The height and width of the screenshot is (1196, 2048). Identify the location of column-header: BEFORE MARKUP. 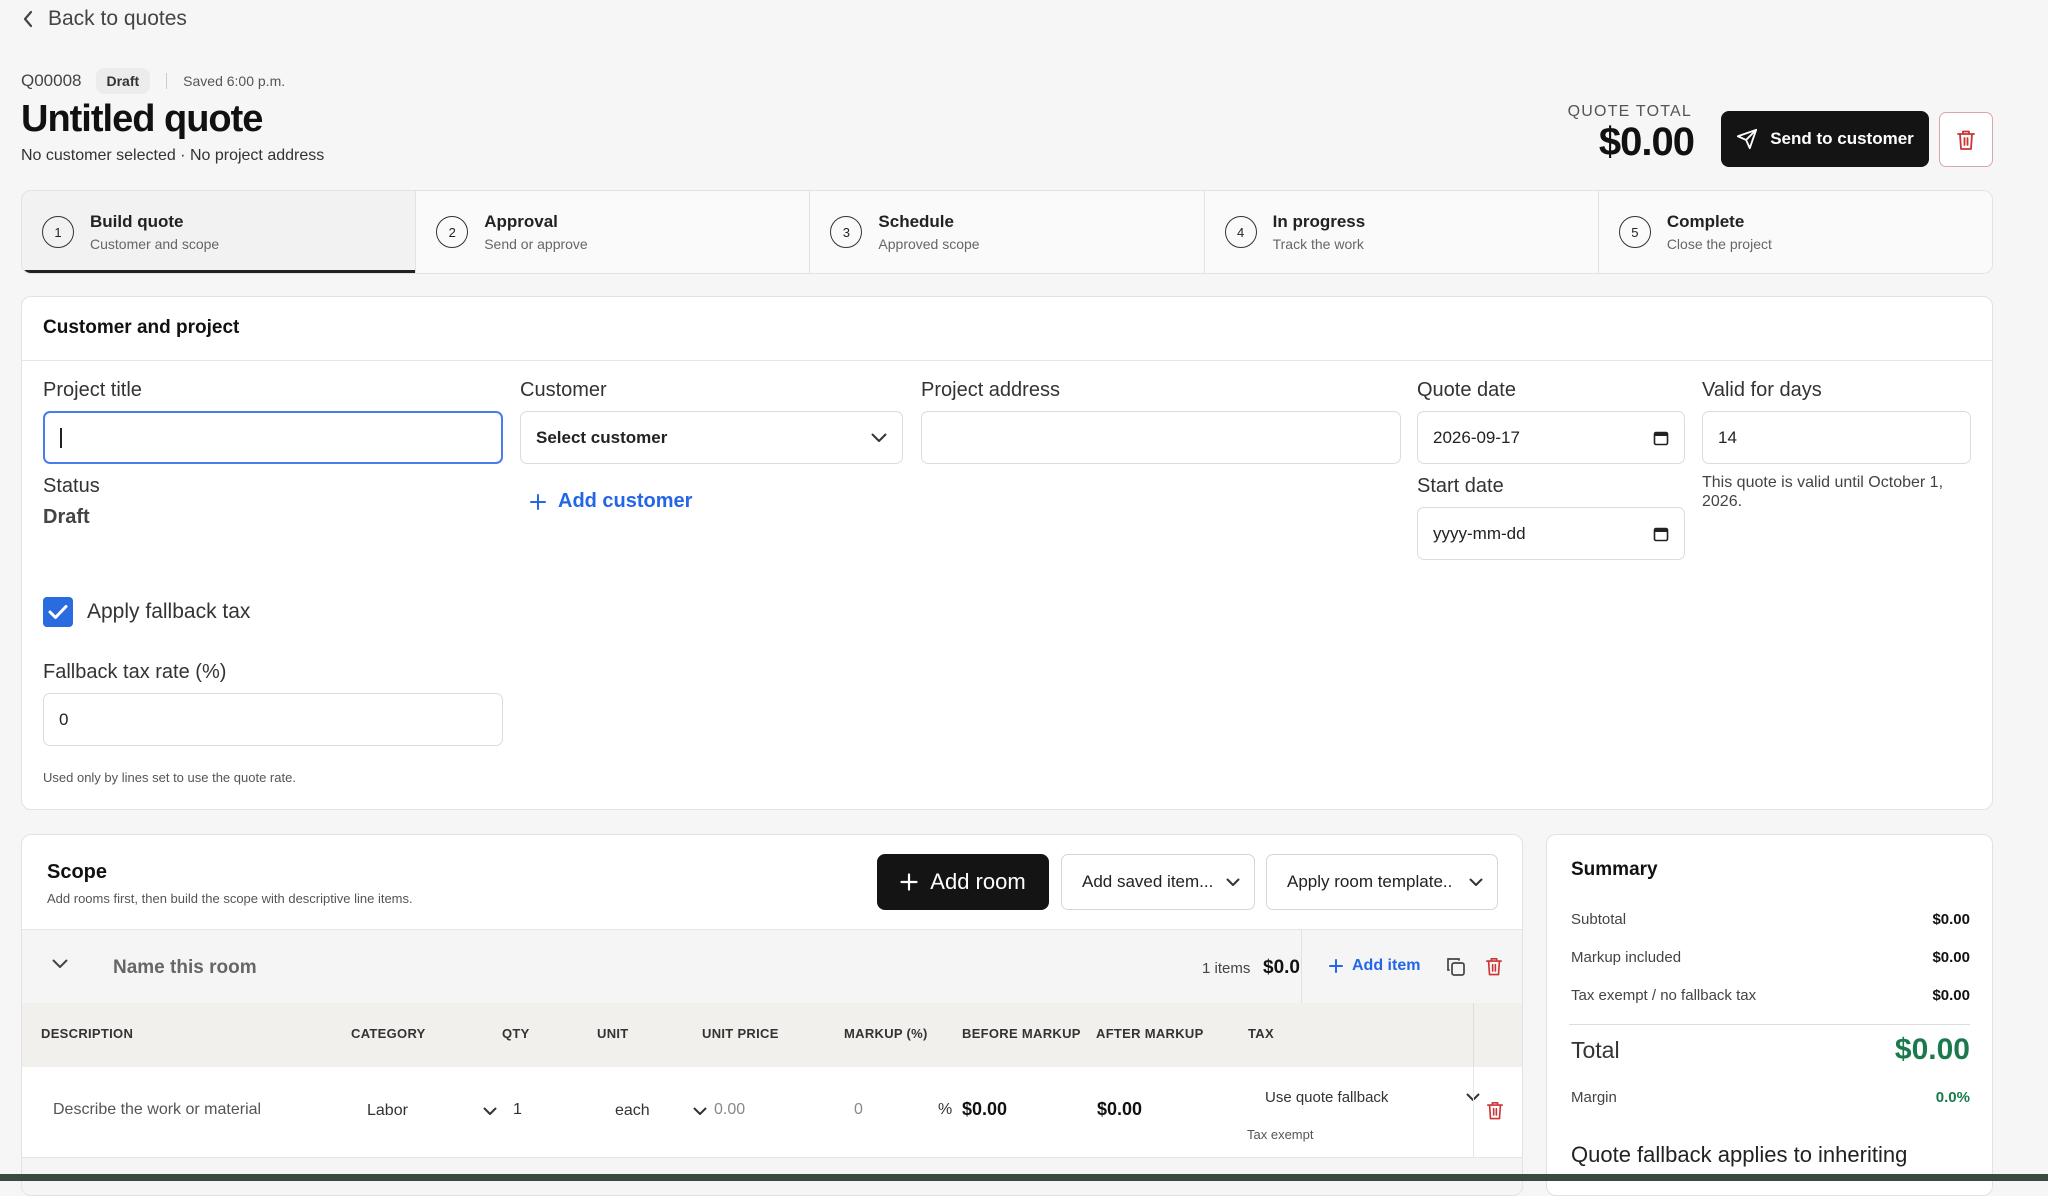
(1021, 1033).